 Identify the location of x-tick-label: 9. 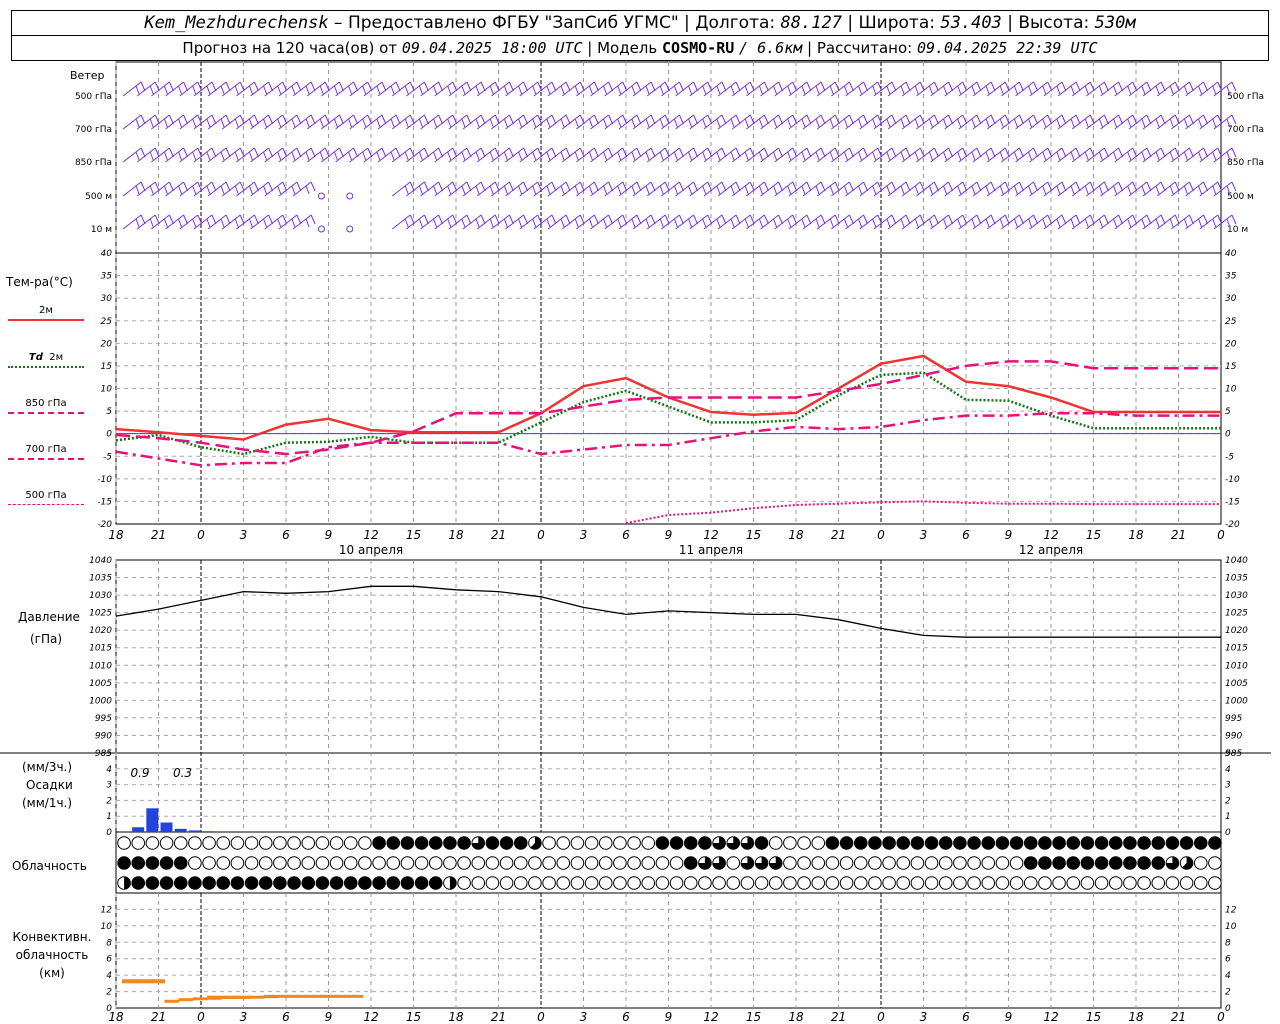
(669, 1017).